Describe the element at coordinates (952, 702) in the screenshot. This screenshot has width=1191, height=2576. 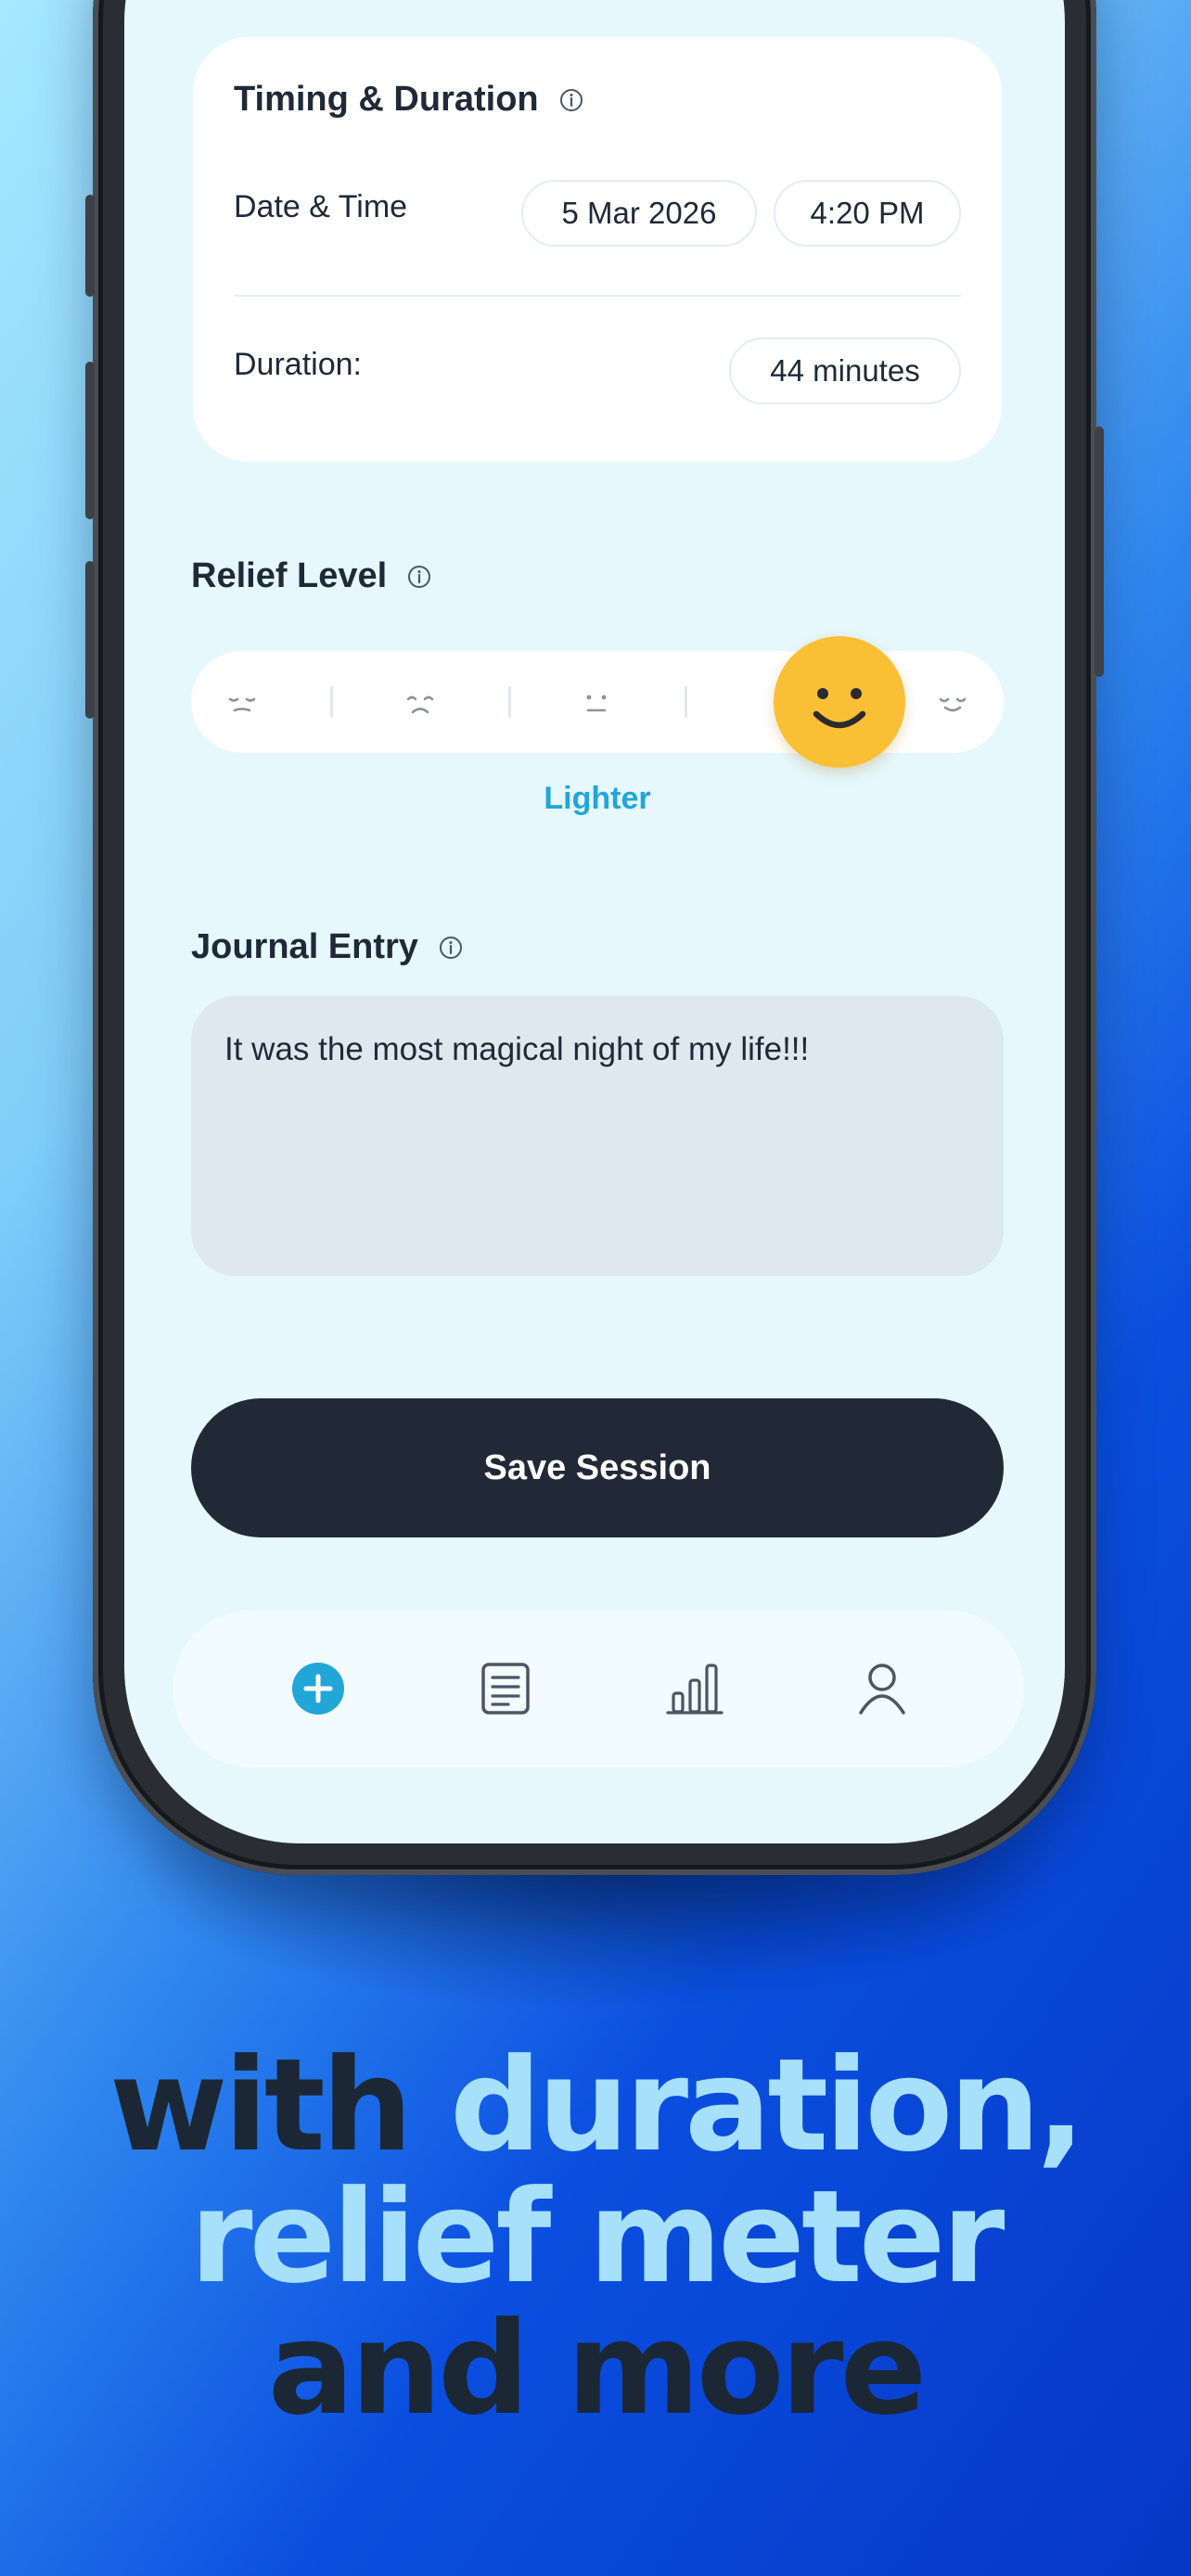
I see `happy-closed-eyes-icon` at that location.